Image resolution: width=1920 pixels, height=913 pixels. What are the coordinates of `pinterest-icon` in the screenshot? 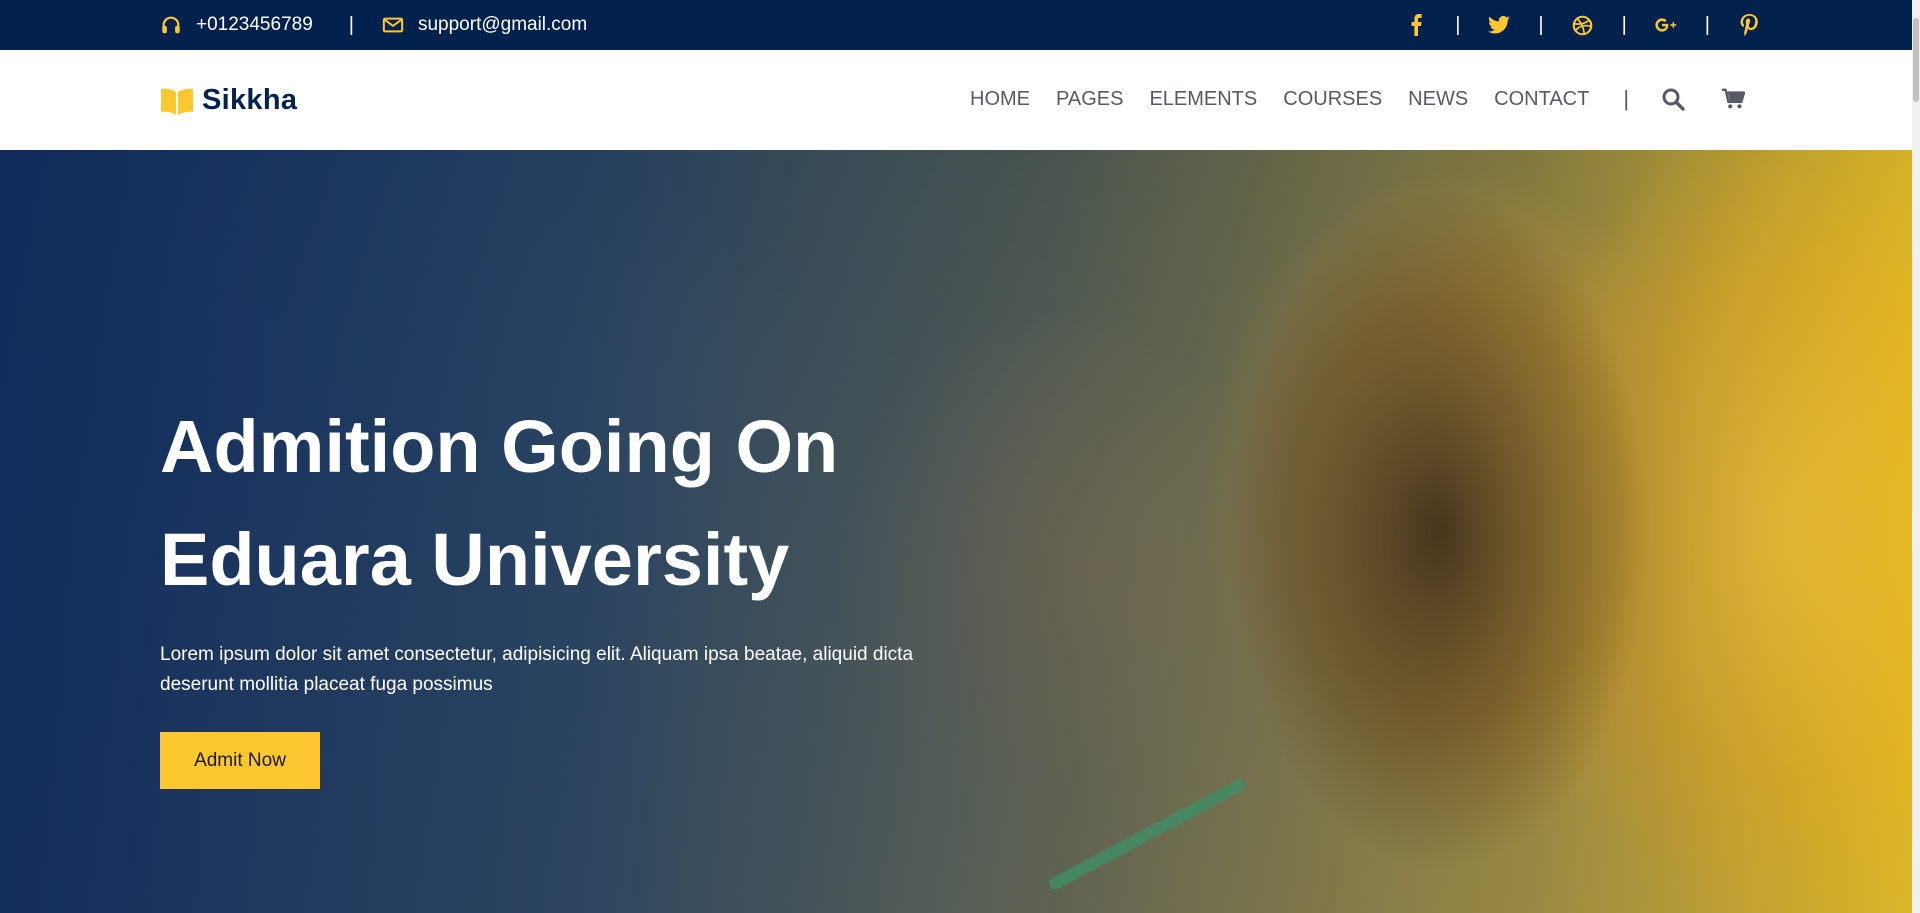 It's located at (1749, 25).